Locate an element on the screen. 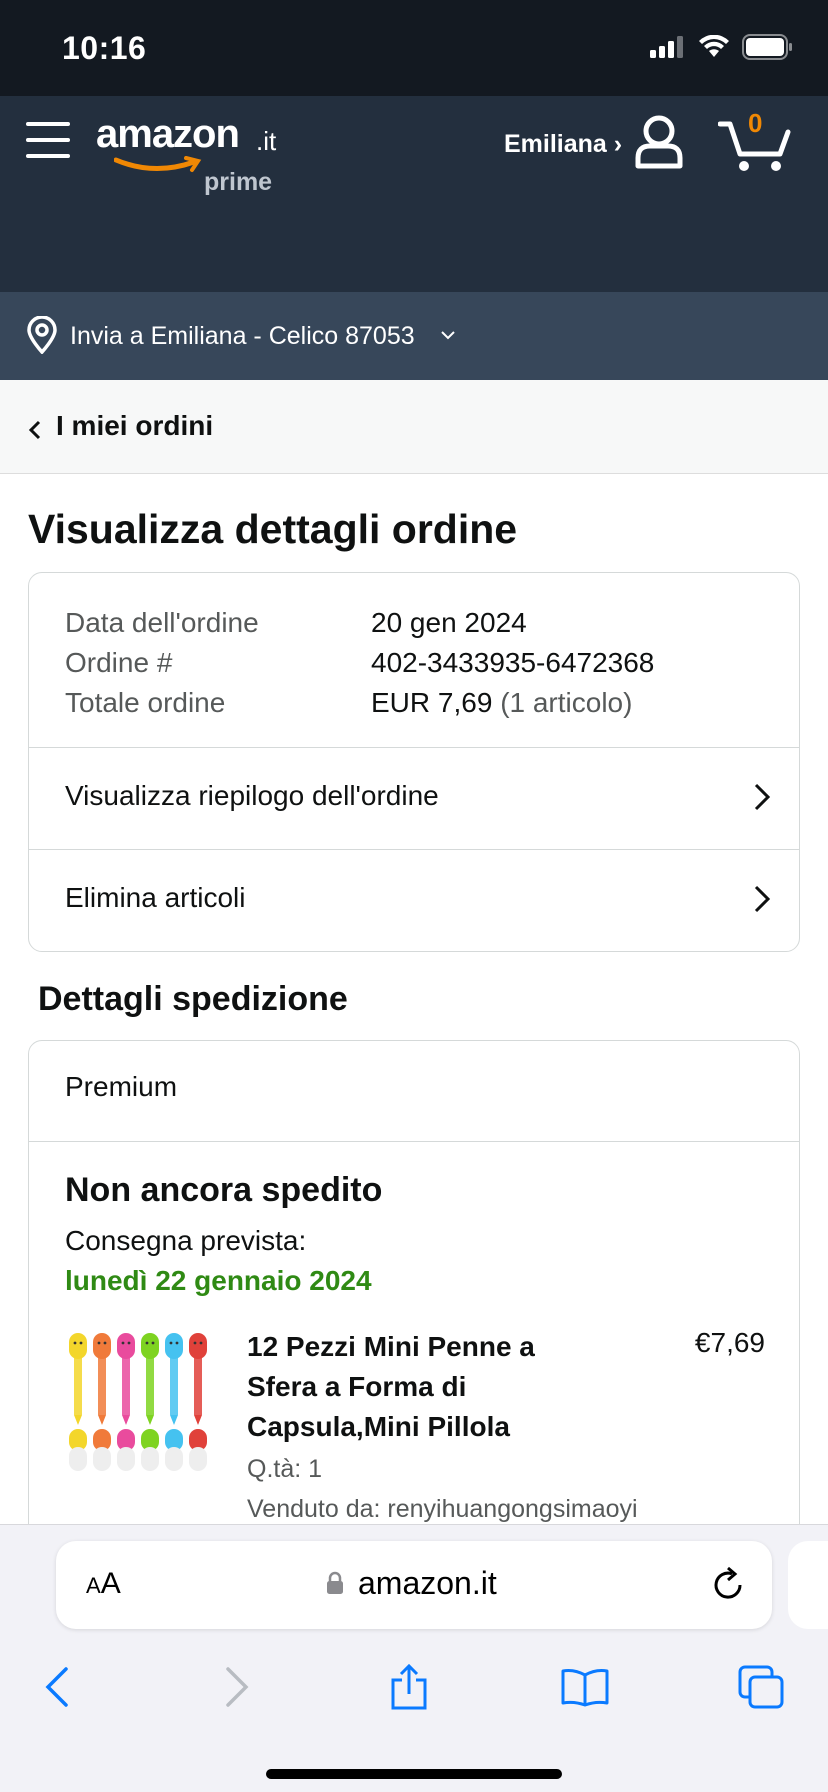  share-button is located at coordinates (409, 1687).